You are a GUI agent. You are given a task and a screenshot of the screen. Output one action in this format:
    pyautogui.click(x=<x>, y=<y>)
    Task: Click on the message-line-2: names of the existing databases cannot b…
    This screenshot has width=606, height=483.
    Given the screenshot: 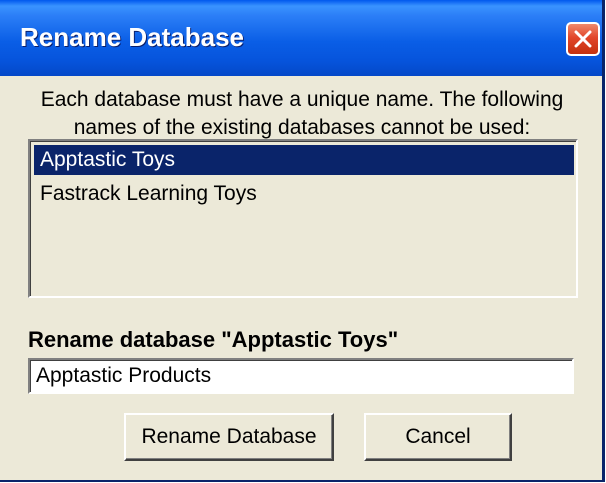 What is the action you would take?
    pyautogui.click(x=302, y=127)
    